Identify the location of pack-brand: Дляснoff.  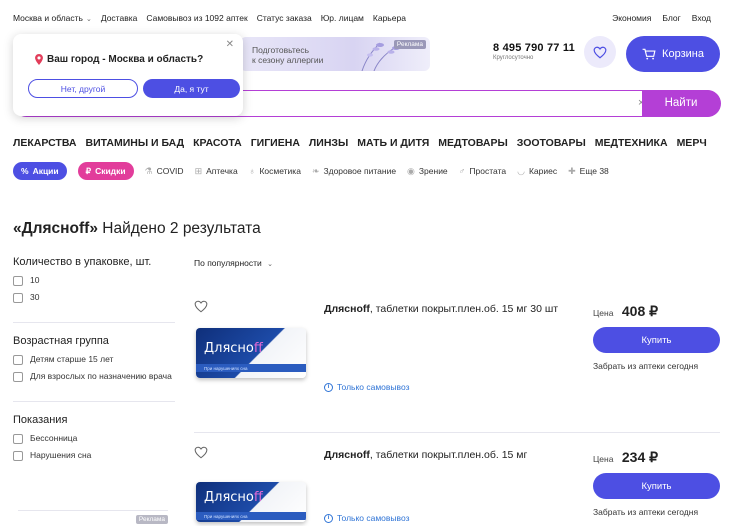
(233, 497).